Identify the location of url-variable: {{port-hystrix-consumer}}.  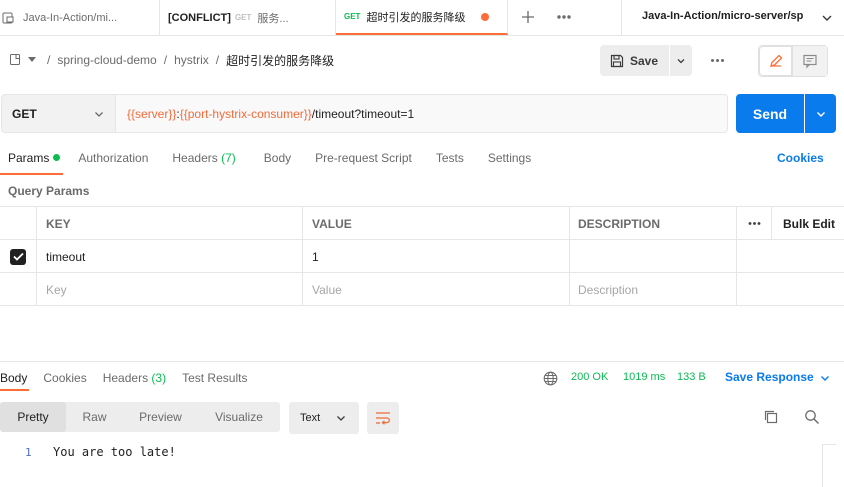
(245, 113).